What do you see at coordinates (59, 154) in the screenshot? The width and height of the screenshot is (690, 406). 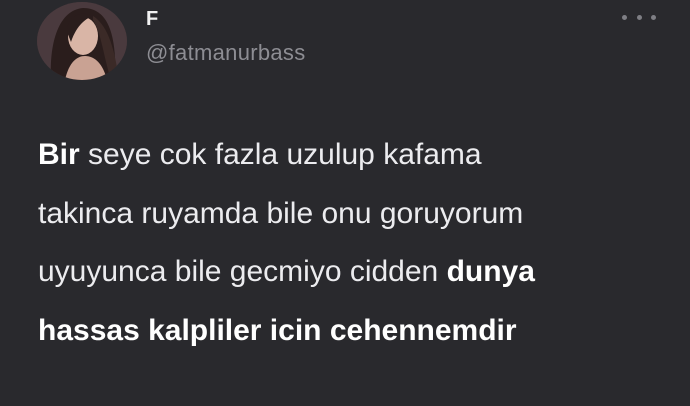 I see `tweet-bold-word: Bir` at bounding box center [59, 154].